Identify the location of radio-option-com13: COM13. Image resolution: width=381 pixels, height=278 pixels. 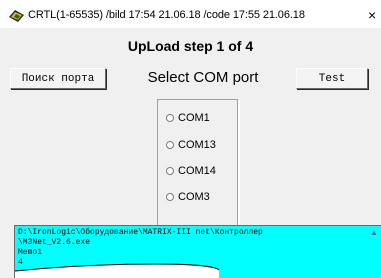
(191, 145).